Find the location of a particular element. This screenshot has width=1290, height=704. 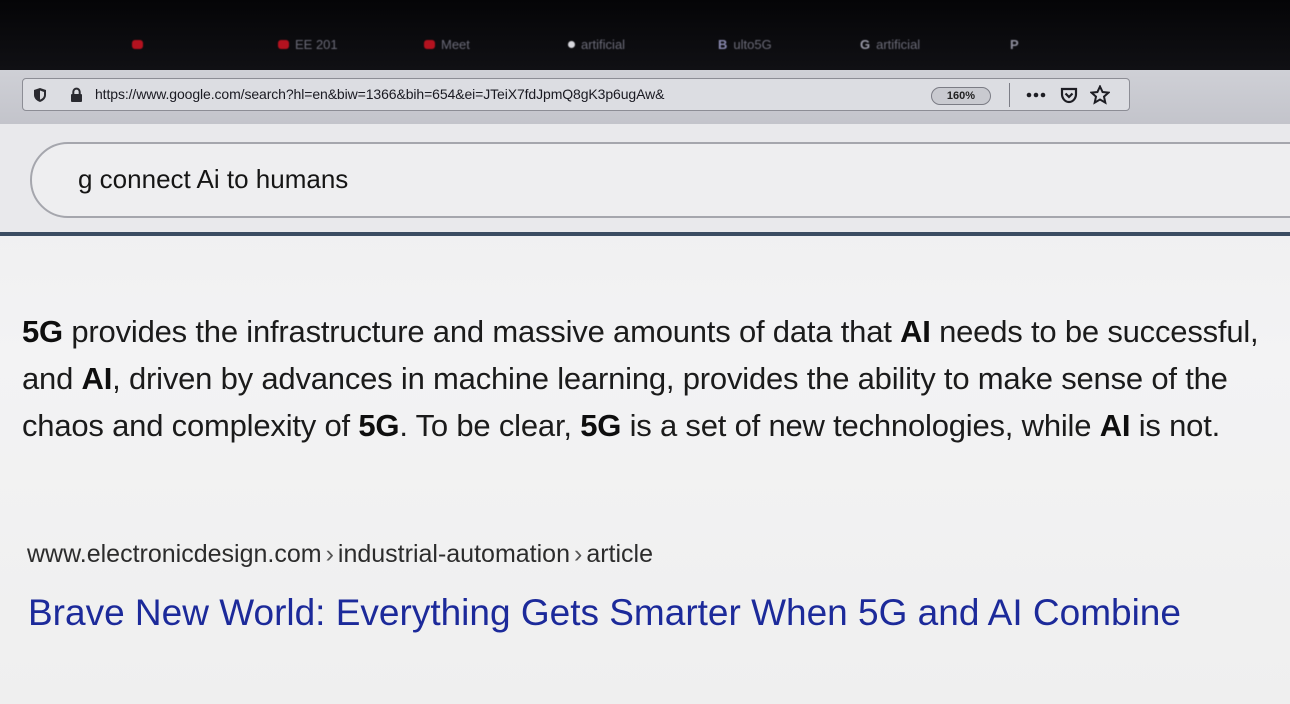

tab-4: artificial is located at coordinates (596, 44).